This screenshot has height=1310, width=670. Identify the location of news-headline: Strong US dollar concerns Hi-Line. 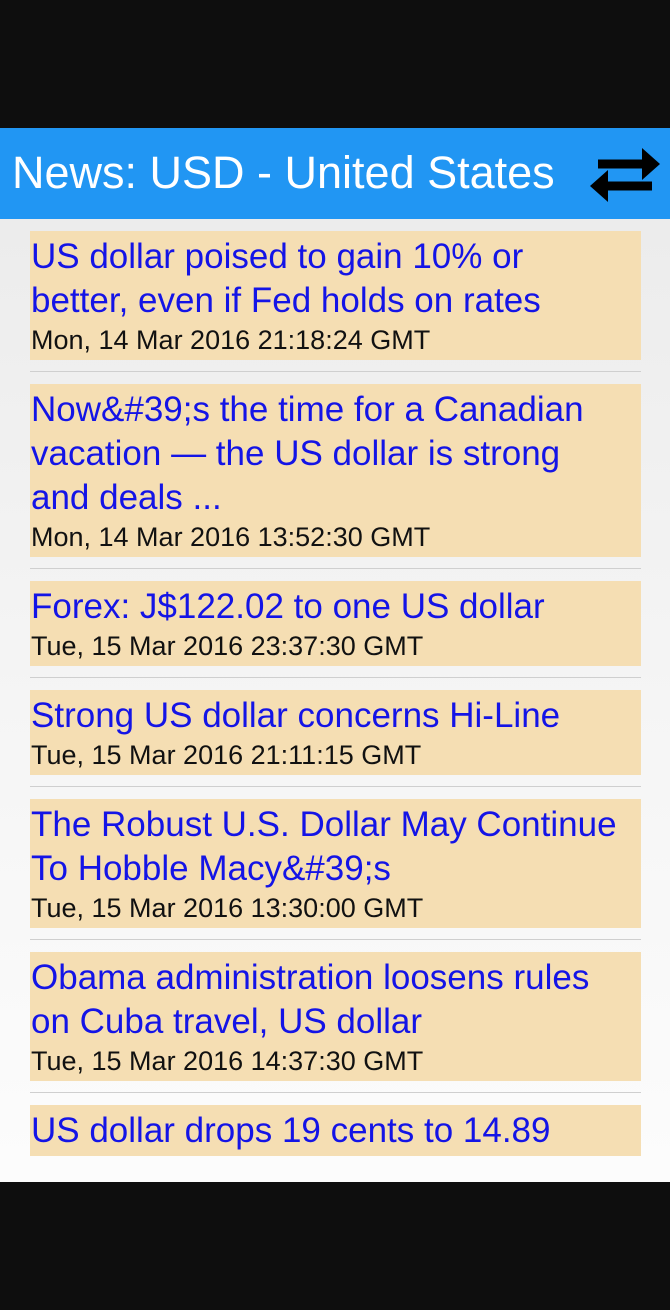
(336, 716).